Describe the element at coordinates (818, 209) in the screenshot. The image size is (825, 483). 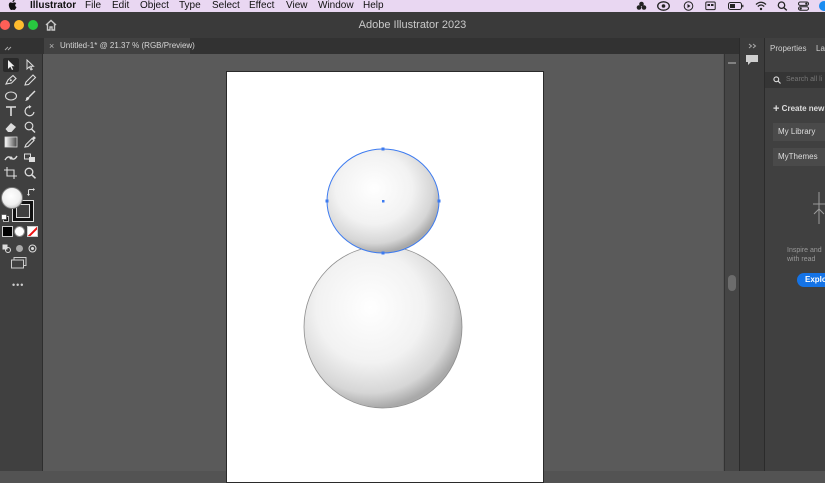
I see `library-illustration-icon` at that location.